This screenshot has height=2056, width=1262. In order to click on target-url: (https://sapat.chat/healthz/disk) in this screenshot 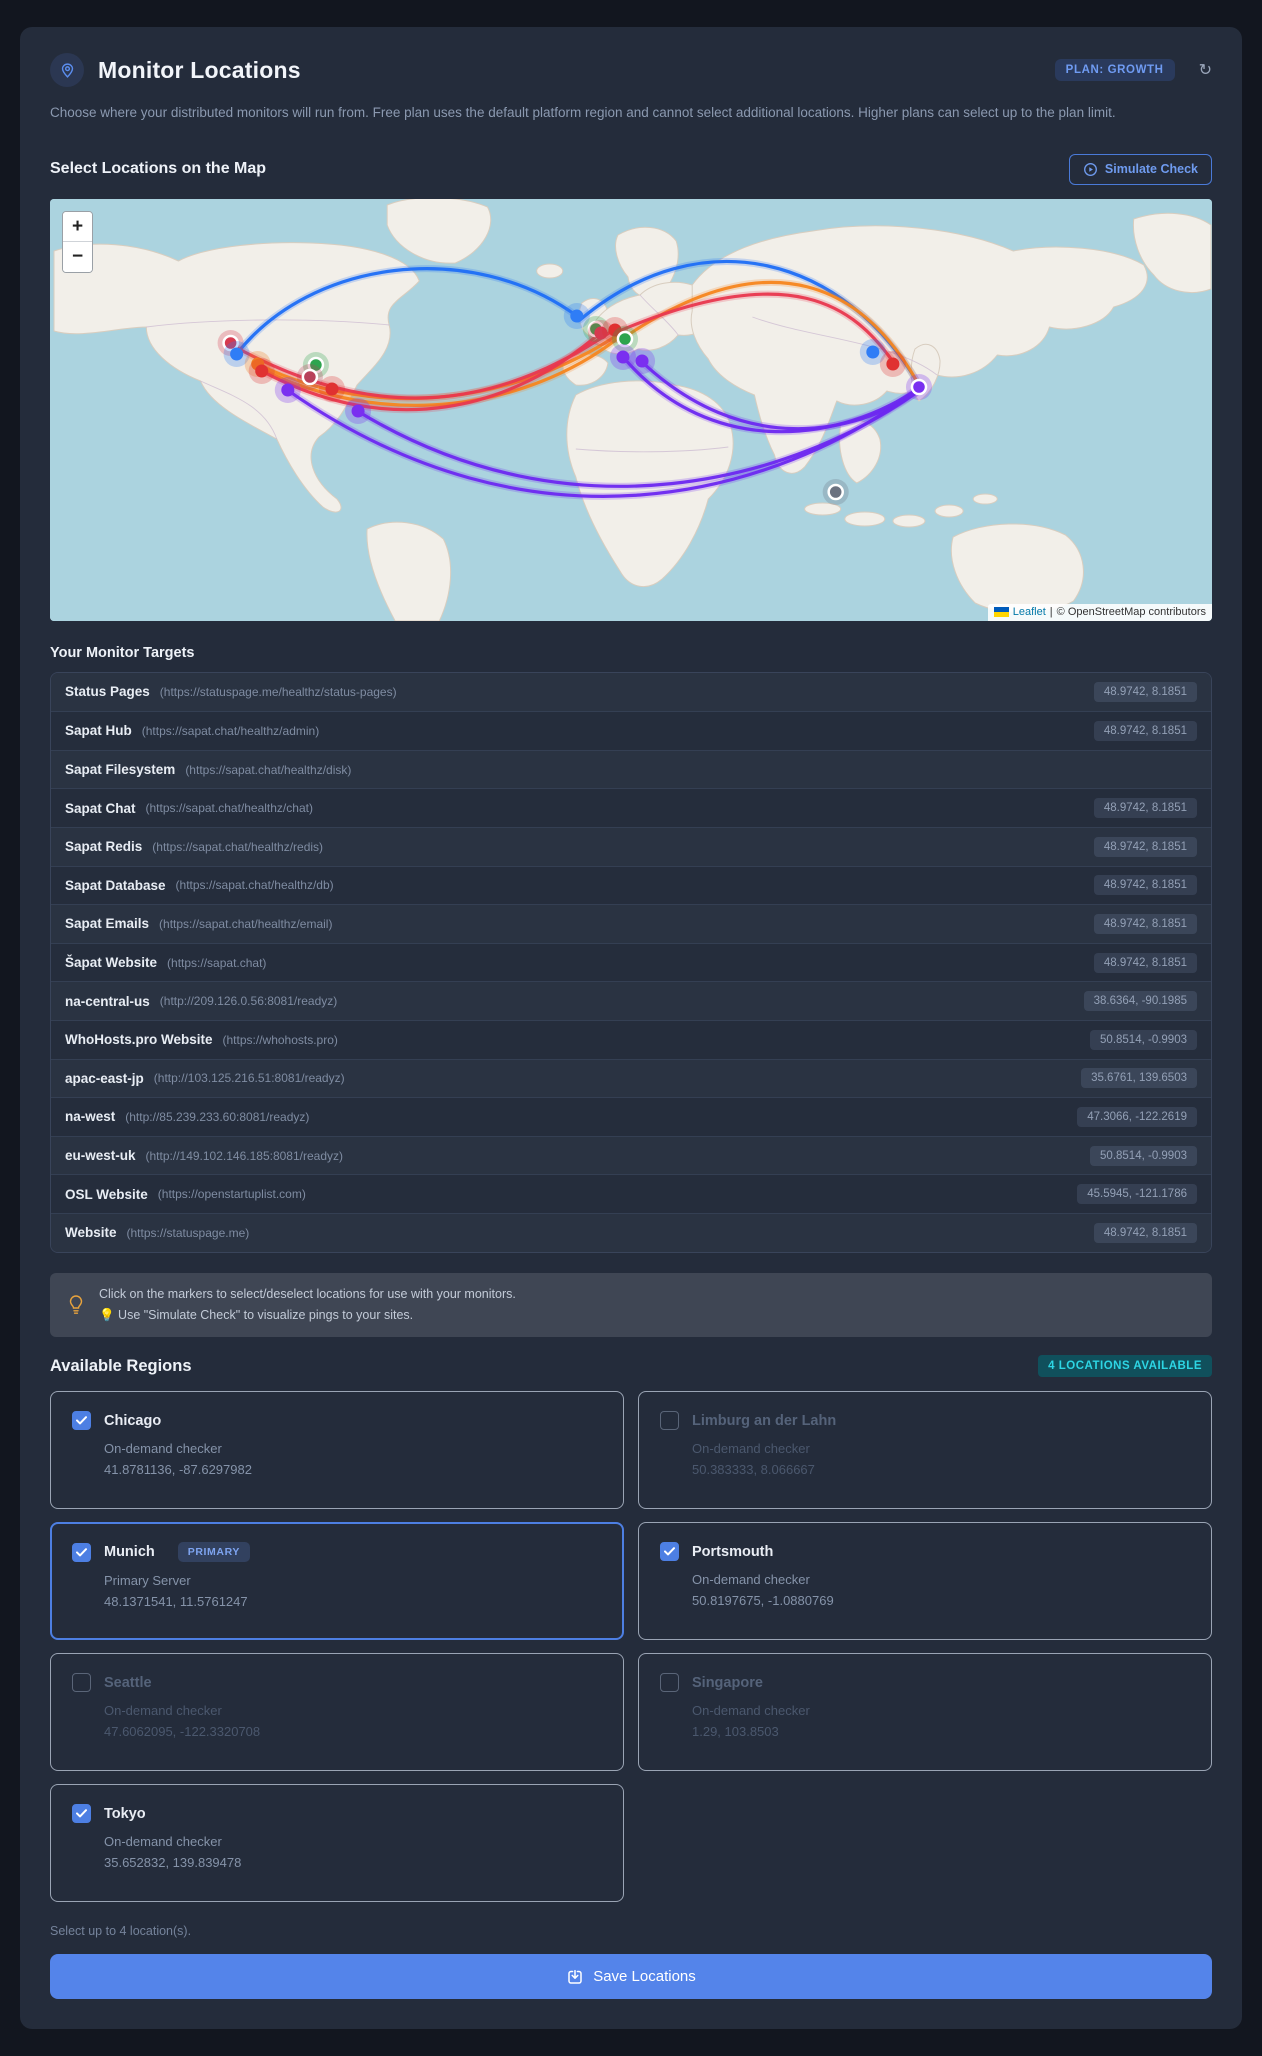, I will do `click(268, 769)`.